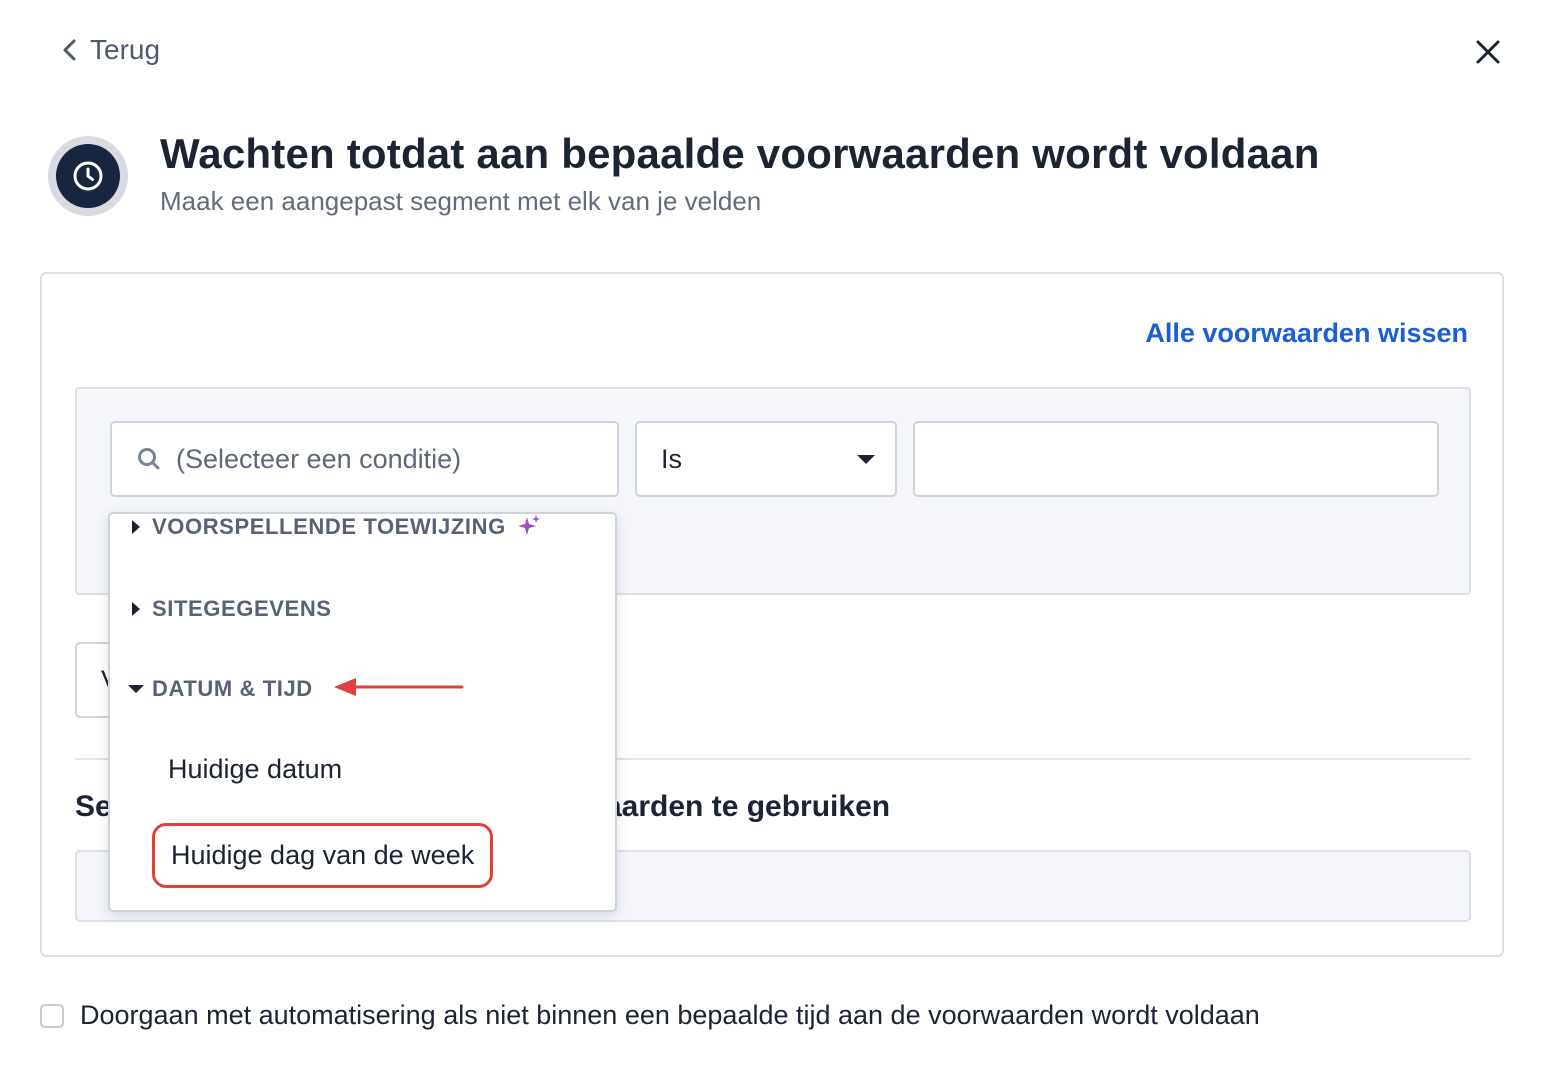  What do you see at coordinates (52, 1015) in the screenshot?
I see `continue-checkbox` at bounding box center [52, 1015].